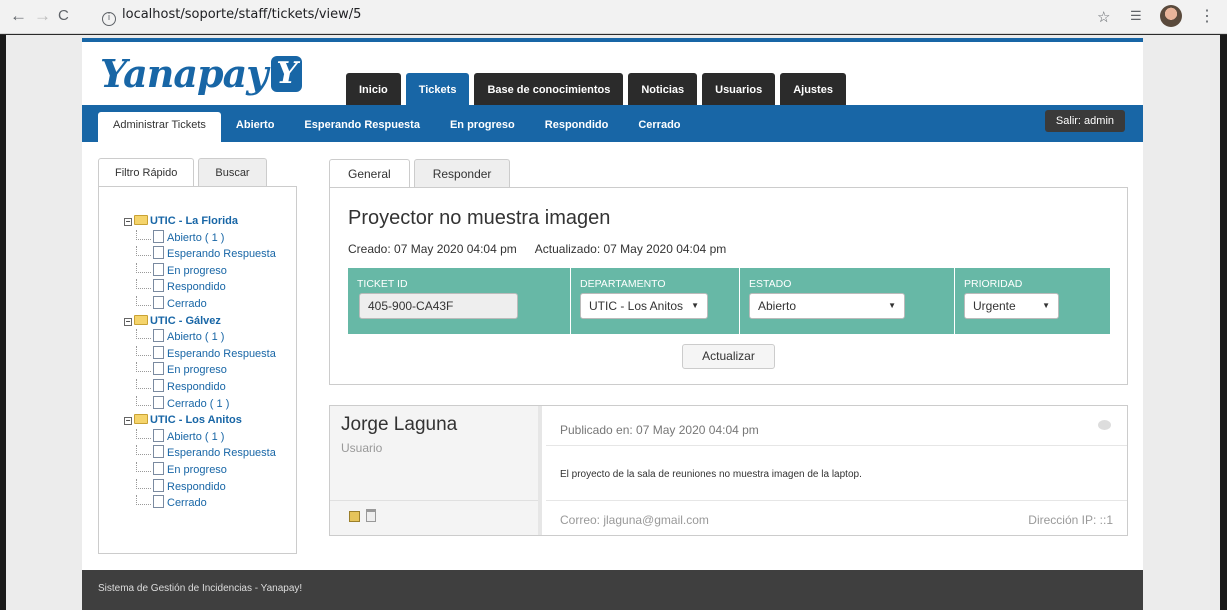 The width and height of the screenshot is (1227, 610). I want to click on tree-group: − UTIC - Gálvez, so click(200, 321).